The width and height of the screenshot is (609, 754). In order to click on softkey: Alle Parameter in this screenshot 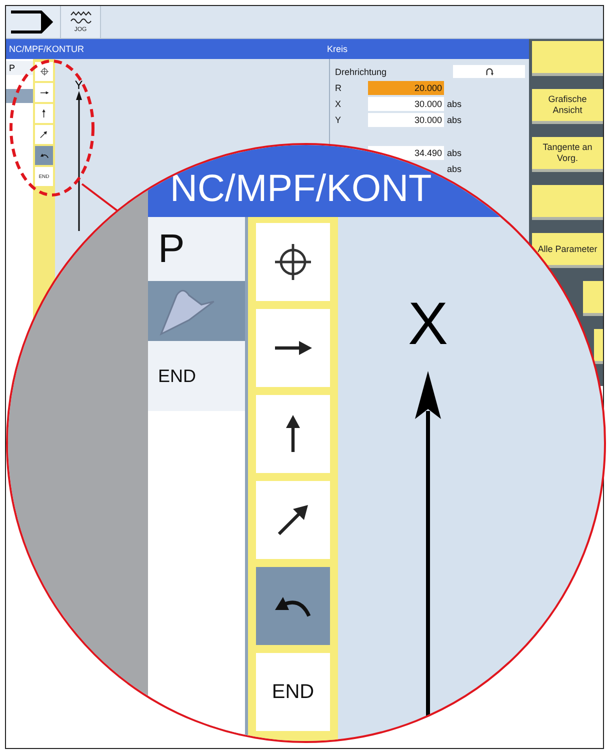, I will do `click(567, 250)`.